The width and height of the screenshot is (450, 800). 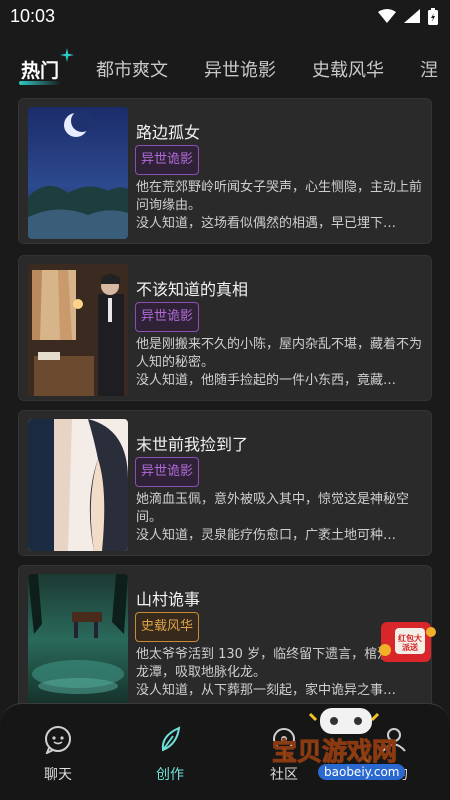 I want to click on story-title: 山村诡事, so click(x=168, y=599).